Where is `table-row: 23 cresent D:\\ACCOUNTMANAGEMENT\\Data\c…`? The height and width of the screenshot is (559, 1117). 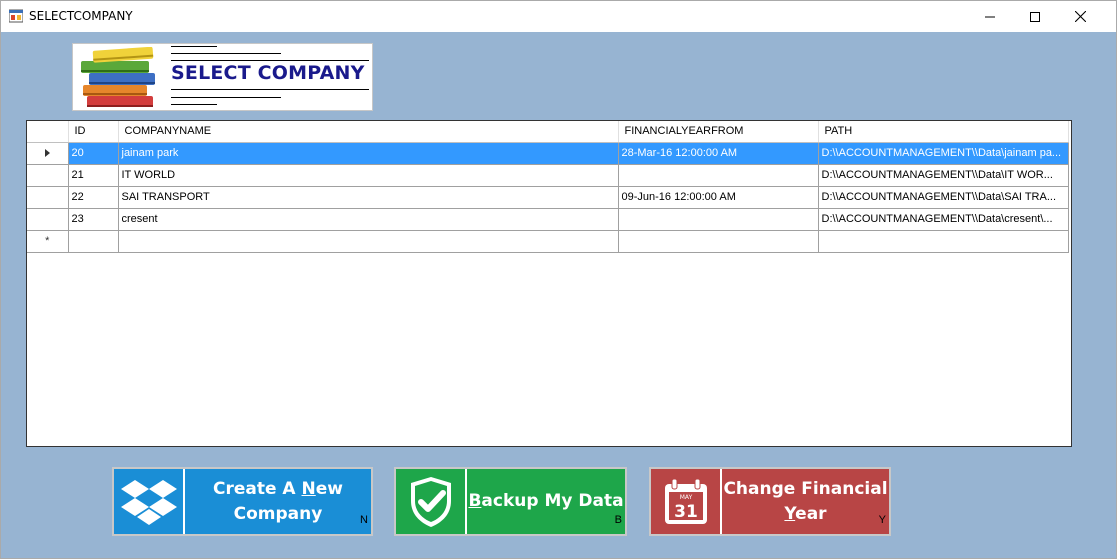
table-row: 23 cresent D:\\ACCOUNTMANAGEMENT\\Data\c… is located at coordinates (548, 219).